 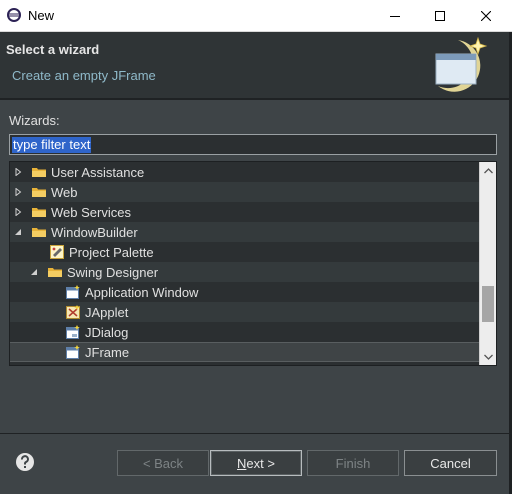 What do you see at coordinates (98, 172) in the screenshot?
I see `tree-item-label: User Assistance` at bounding box center [98, 172].